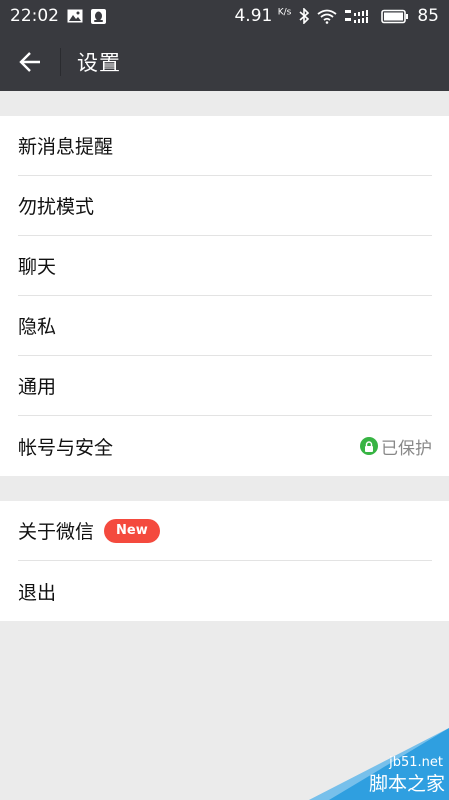  I want to click on new-badge: New, so click(132, 530).